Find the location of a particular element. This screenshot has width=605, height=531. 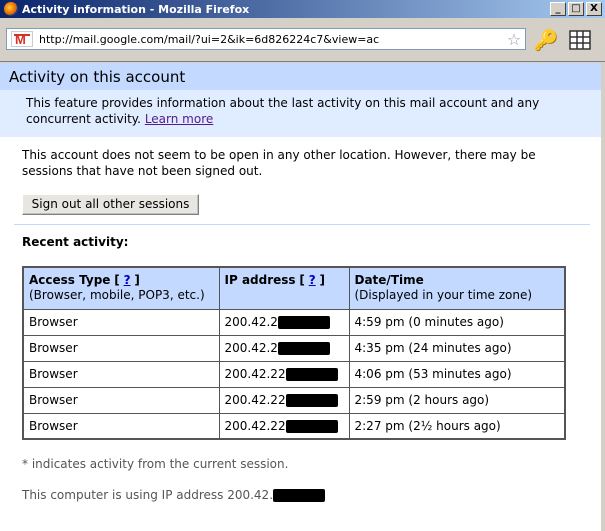

table-row: Browser 200.42.22 2:27 pm (2½ hours ago) is located at coordinates (294, 426).